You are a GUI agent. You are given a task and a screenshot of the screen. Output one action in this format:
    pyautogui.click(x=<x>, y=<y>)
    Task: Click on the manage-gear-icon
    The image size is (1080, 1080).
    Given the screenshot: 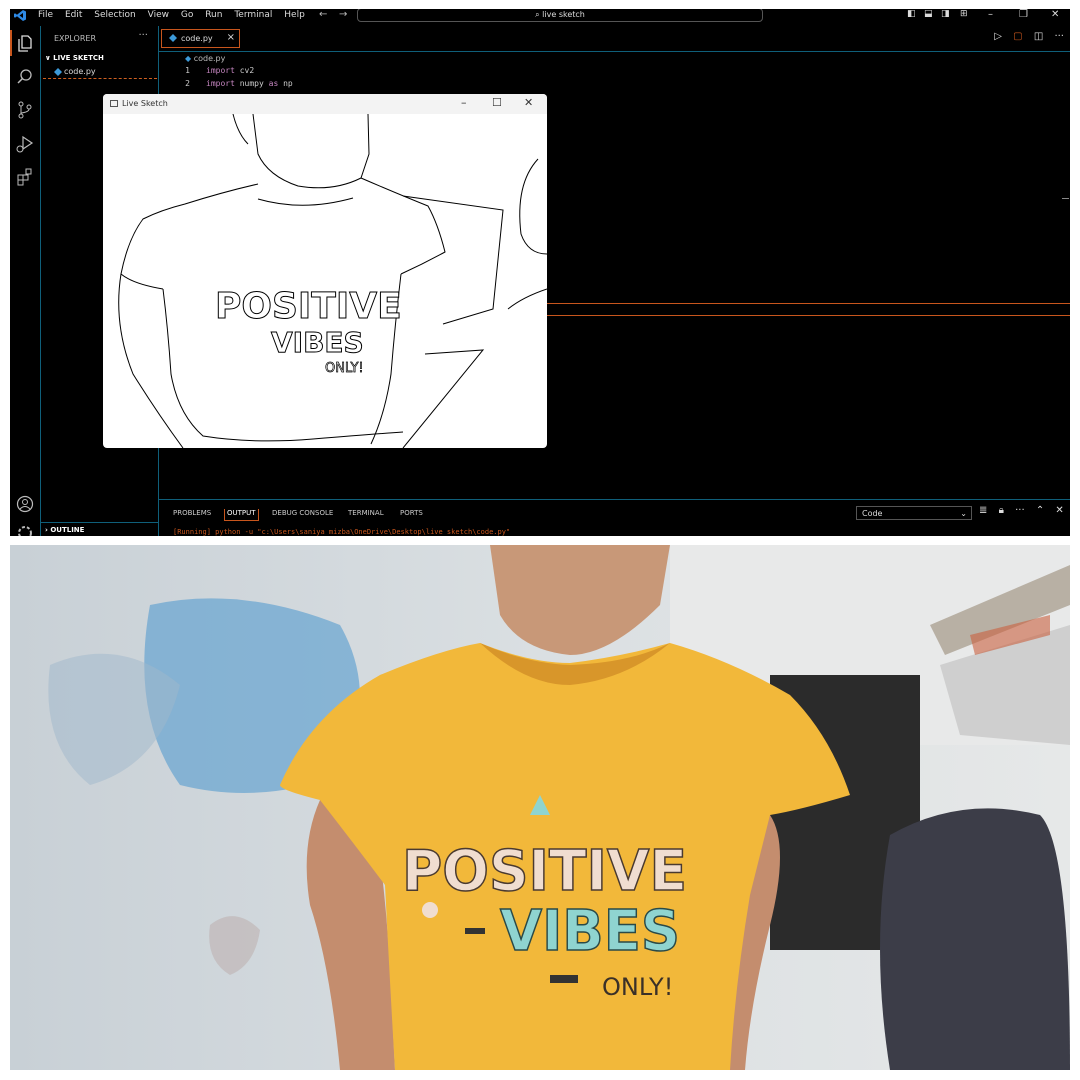 What is the action you would take?
    pyautogui.click(x=25, y=529)
    